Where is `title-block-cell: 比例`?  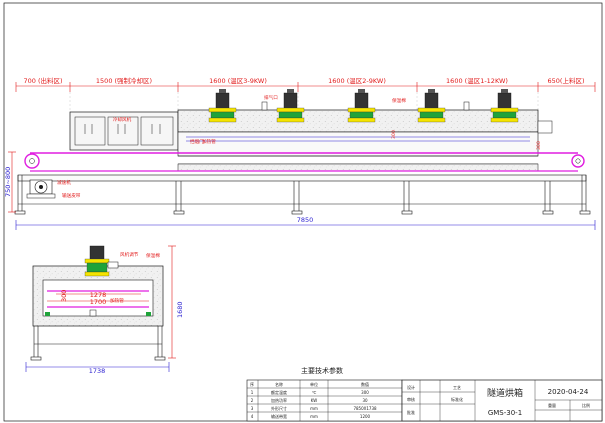
title-block-cell: 比例 is located at coordinates (586, 405).